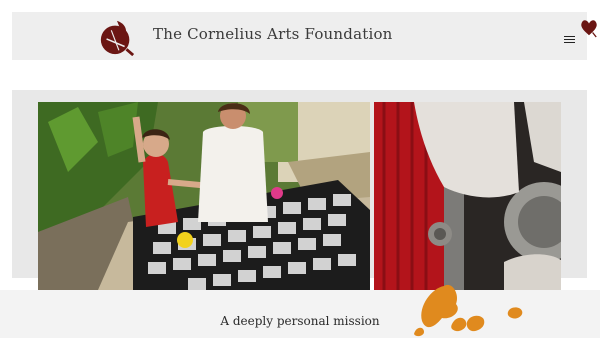  I want to click on cornelius-logo-icon, so click(117, 37).